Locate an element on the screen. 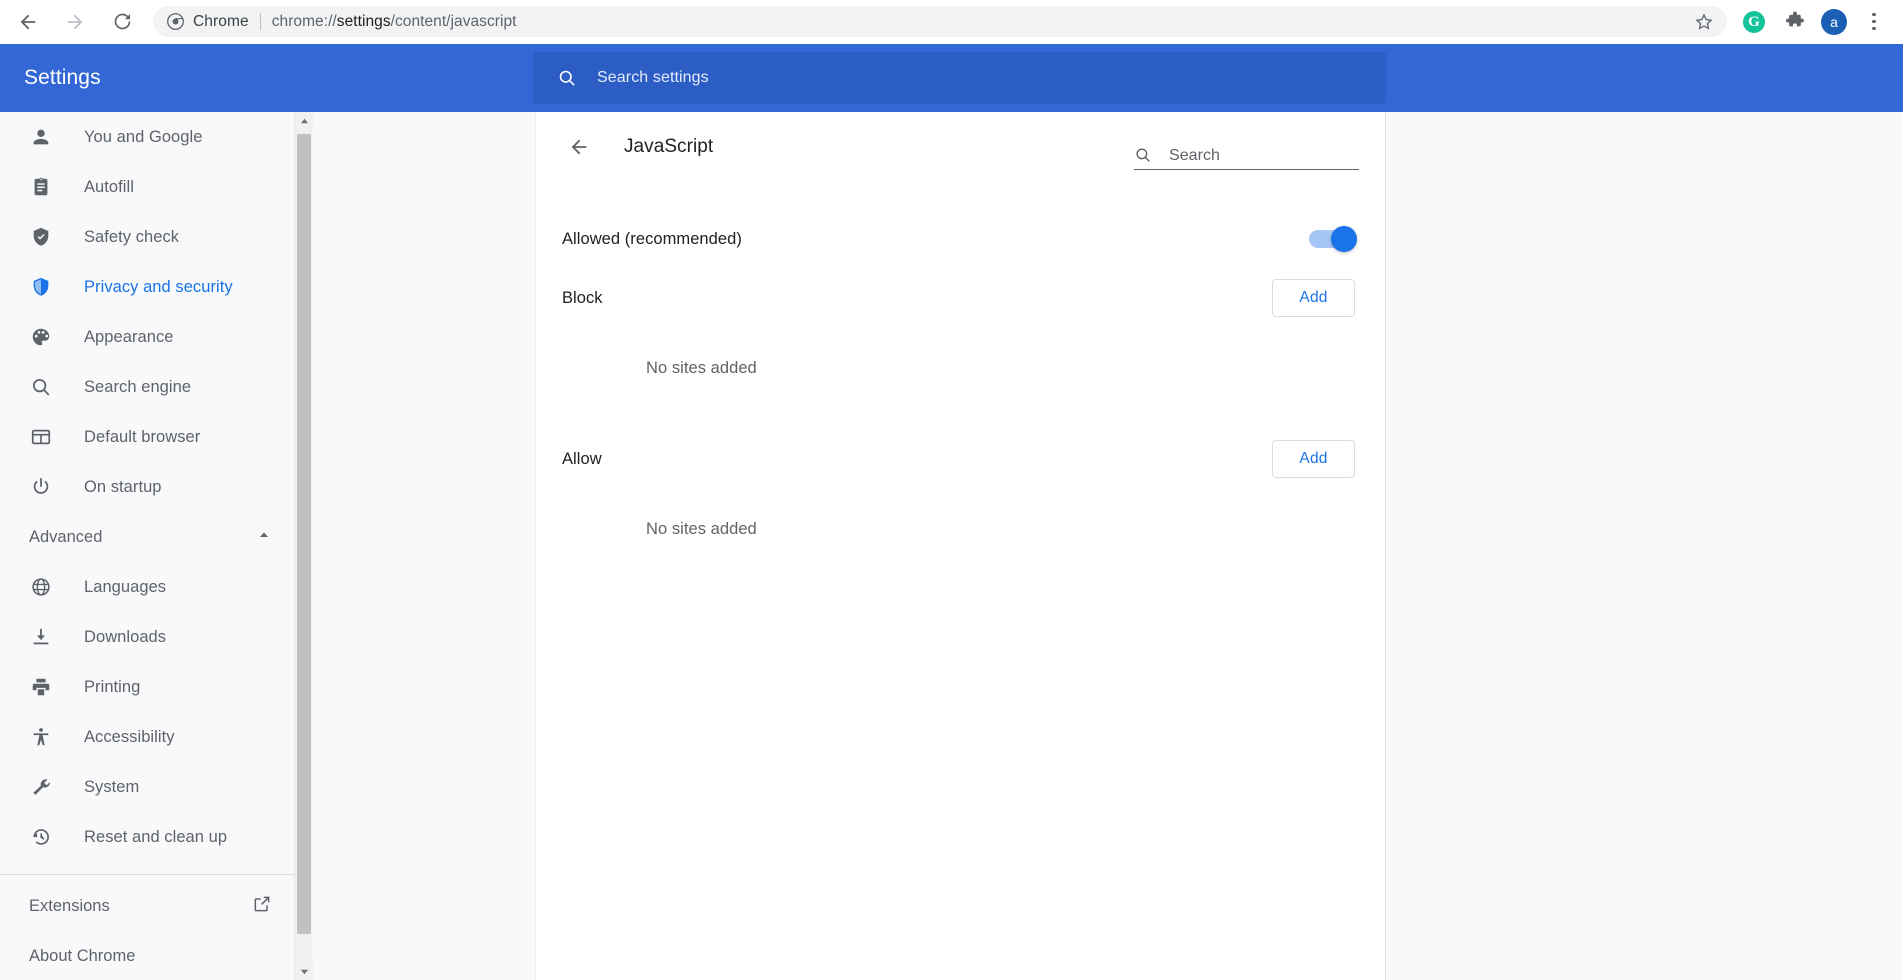 The height and width of the screenshot is (980, 1903). power-icon is located at coordinates (41, 487).